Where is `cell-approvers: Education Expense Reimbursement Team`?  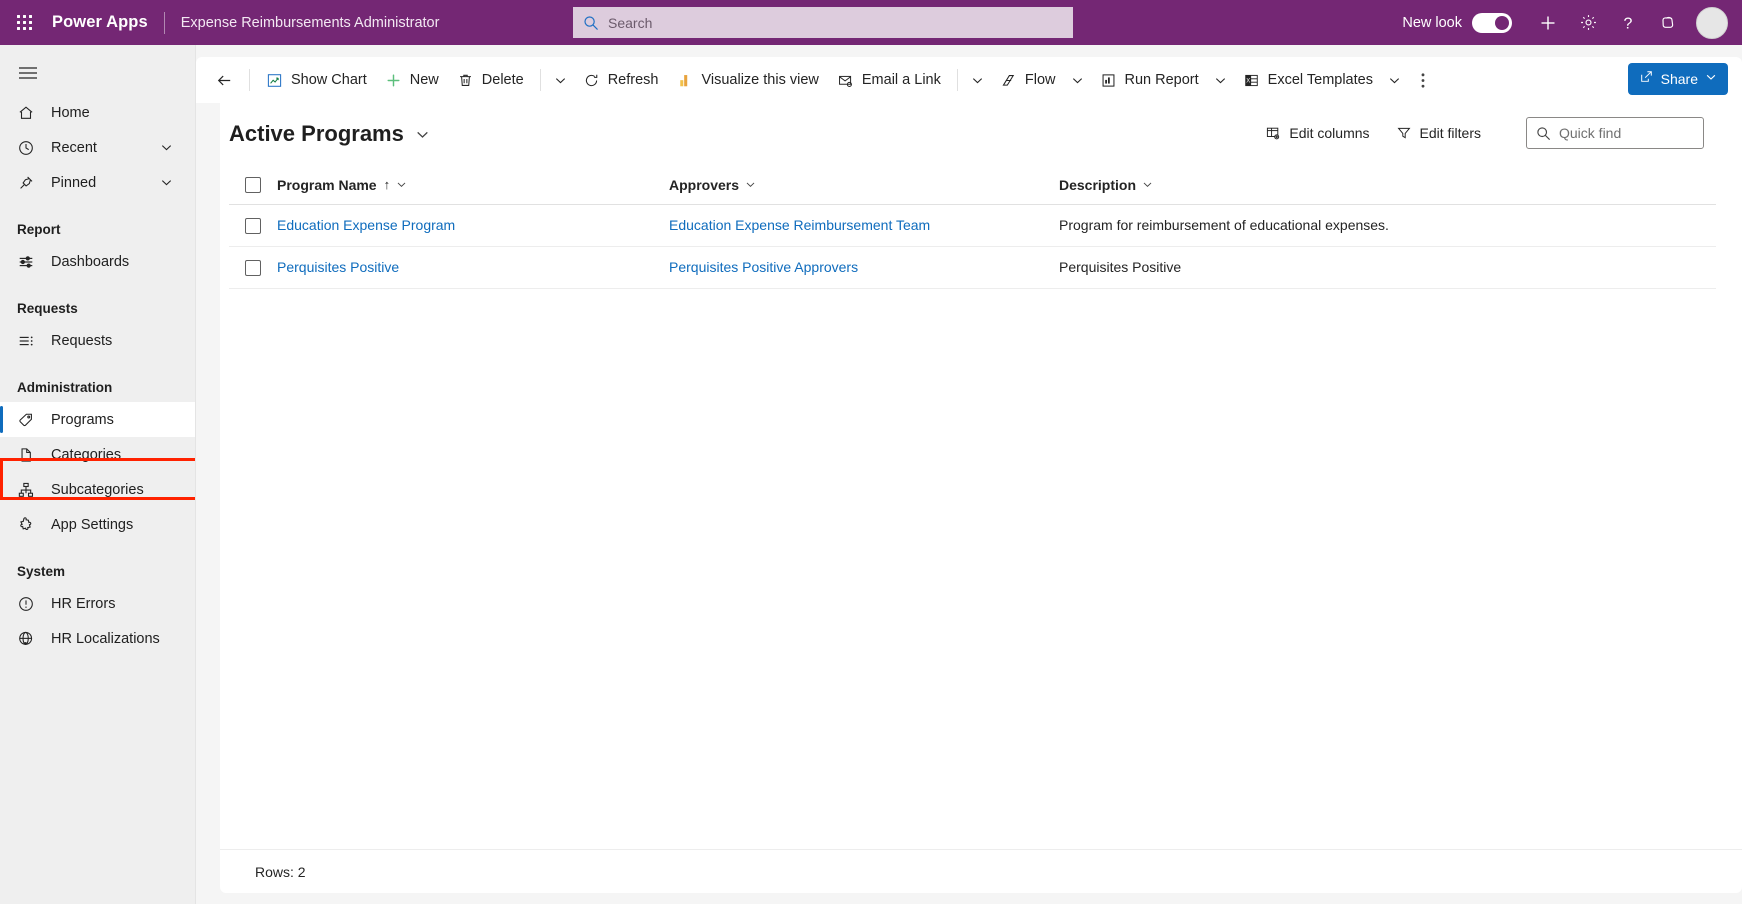 cell-approvers: Education Expense Reimbursement Team is located at coordinates (864, 226).